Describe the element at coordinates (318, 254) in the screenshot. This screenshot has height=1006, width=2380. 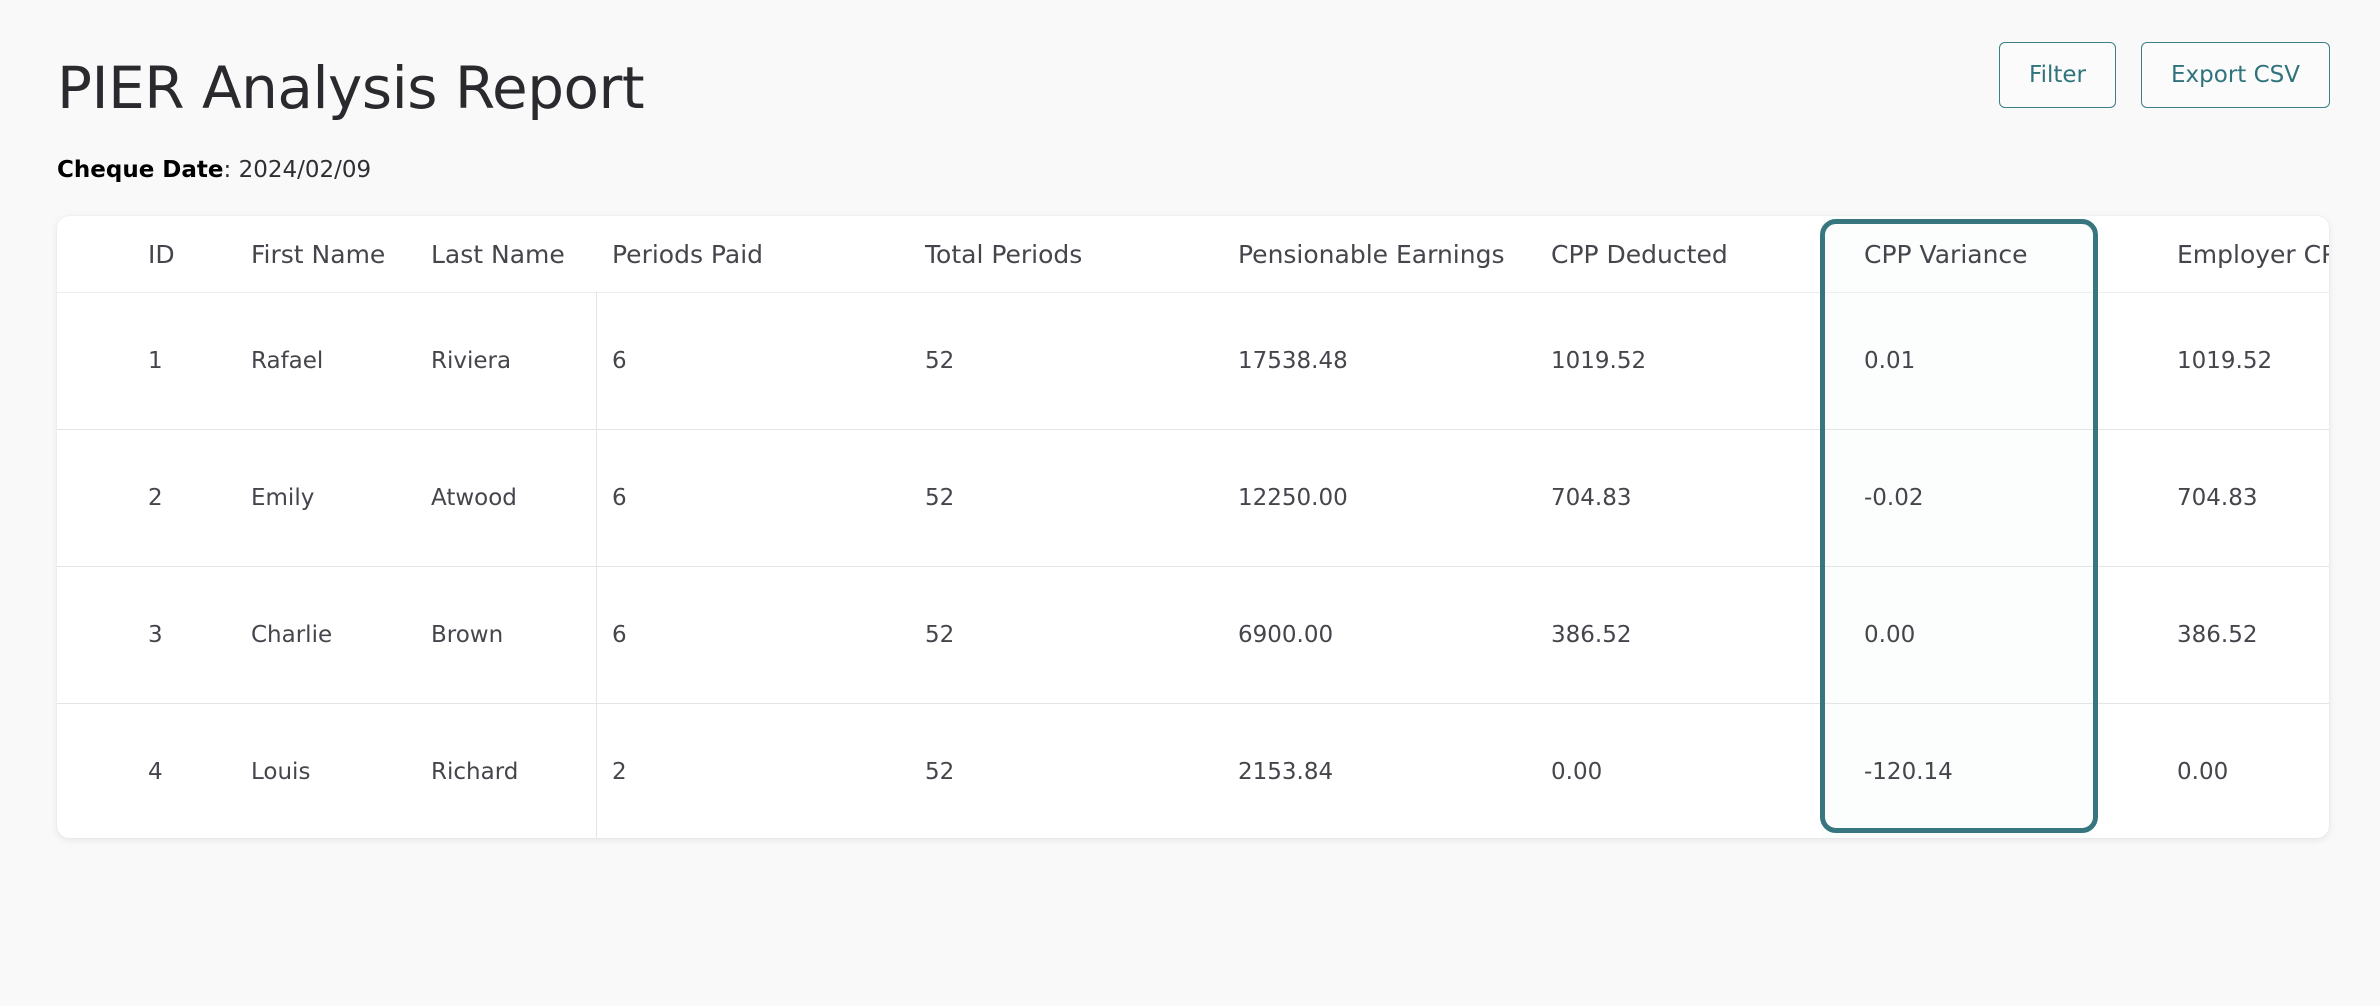
I see `column-header-first-name: First Name` at that location.